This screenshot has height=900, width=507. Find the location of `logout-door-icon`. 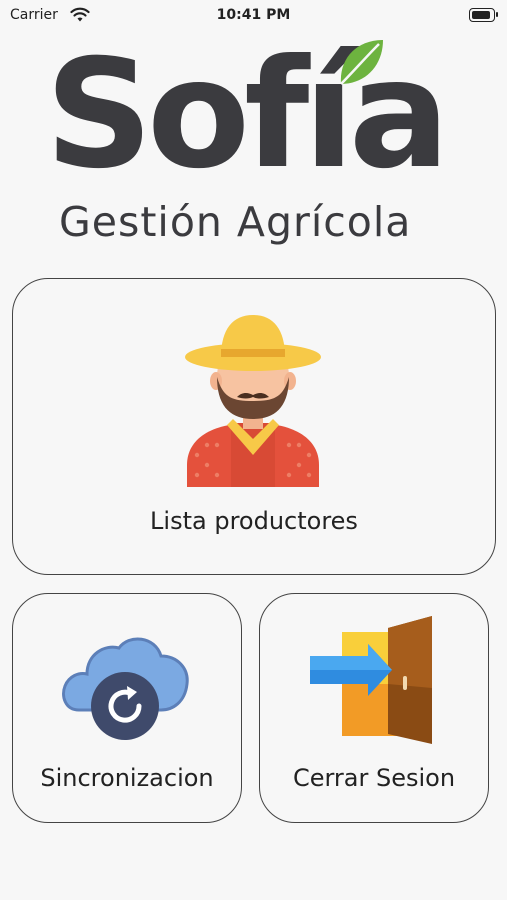

logout-door-icon is located at coordinates (371, 680).